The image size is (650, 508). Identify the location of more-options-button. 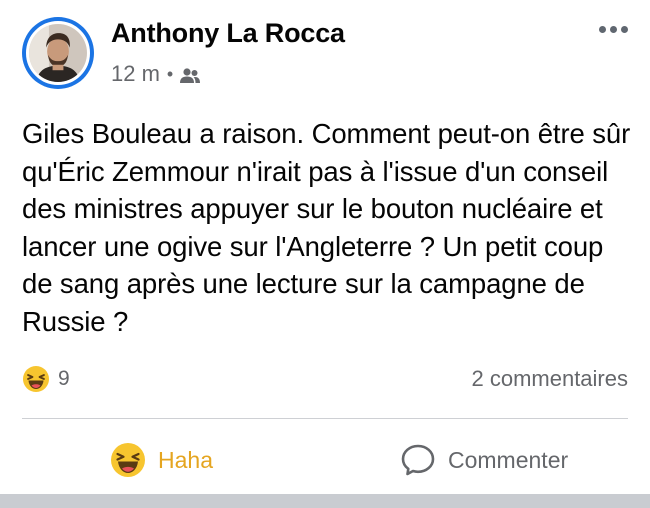
(613, 29).